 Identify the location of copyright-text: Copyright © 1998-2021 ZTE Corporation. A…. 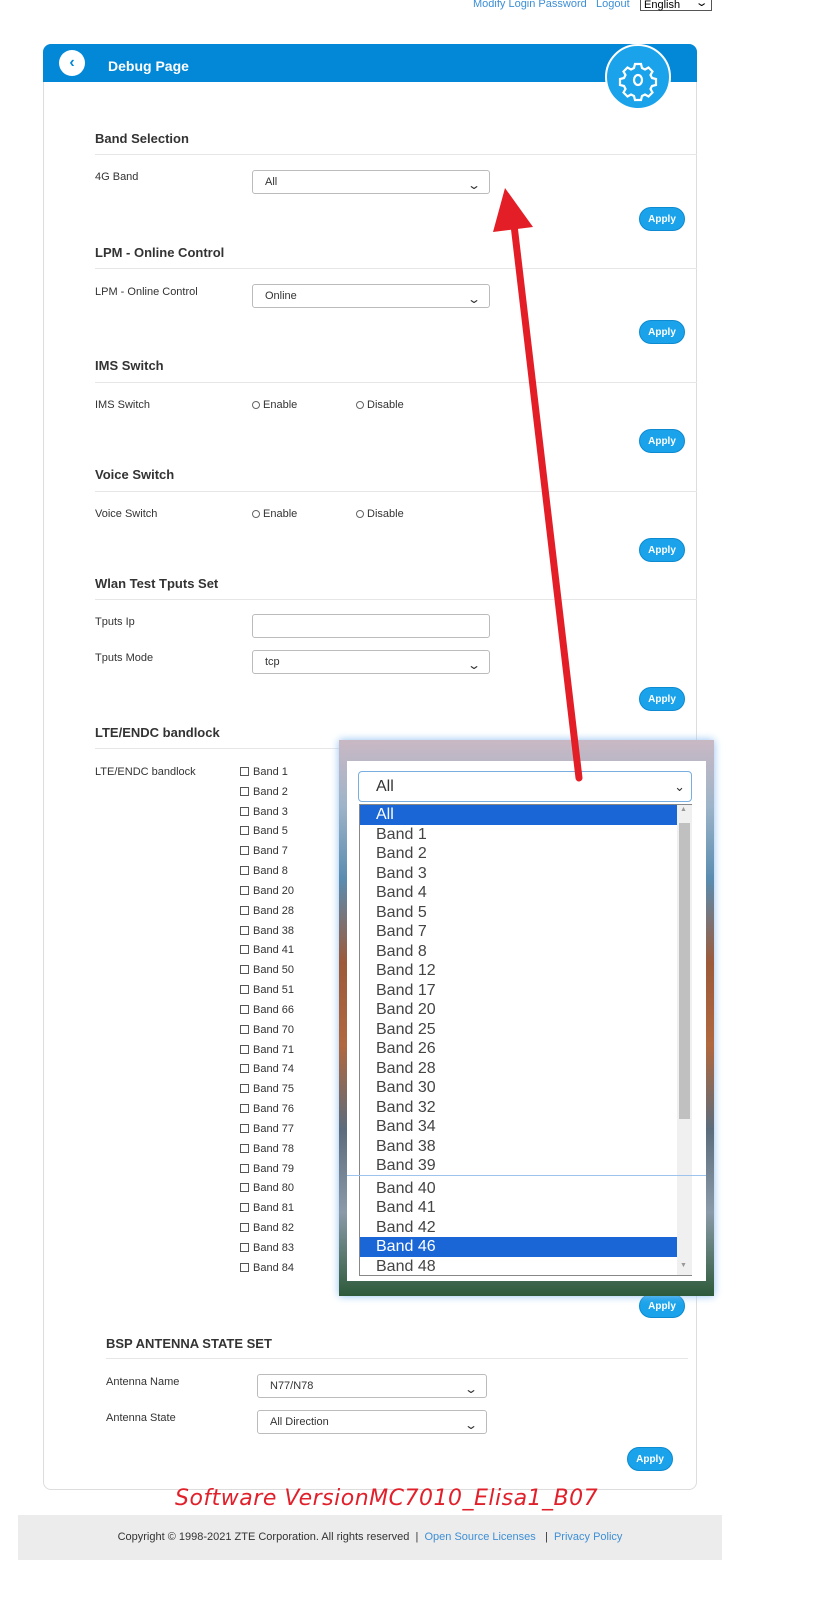
(263, 1537).